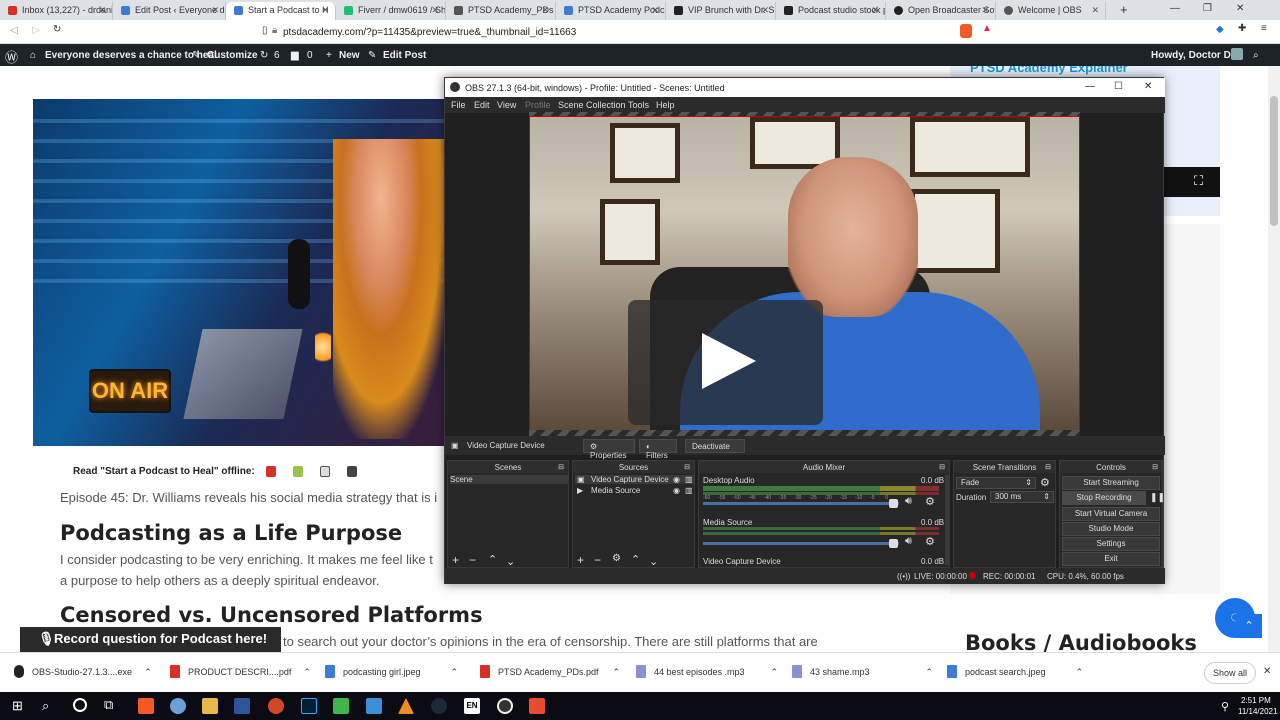 The image size is (1280, 720). I want to click on properties-button: ⚙ Properties, so click(609, 449).